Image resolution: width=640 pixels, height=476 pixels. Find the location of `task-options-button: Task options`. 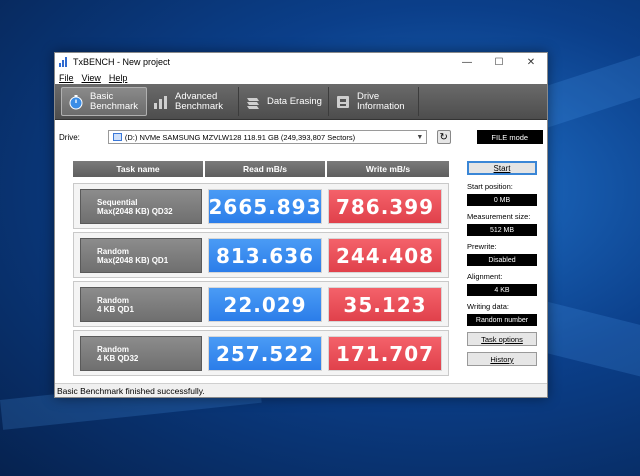

task-options-button: Task options is located at coordinates (502, 339).